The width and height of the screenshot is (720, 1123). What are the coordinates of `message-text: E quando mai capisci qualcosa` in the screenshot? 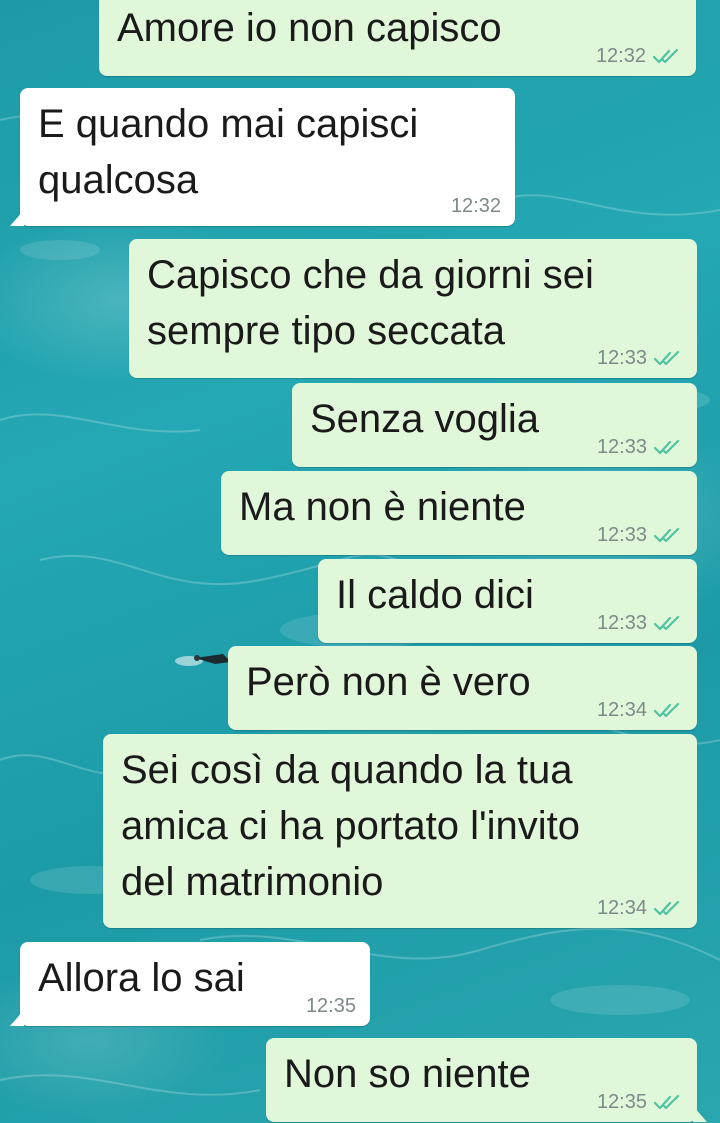 It's located at (228, 152).